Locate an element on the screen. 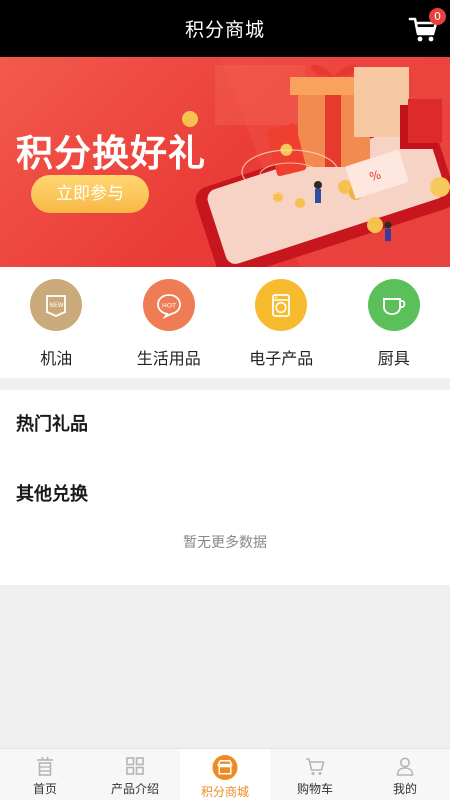  category-kitchenware: 厨具 is located at coordinates (394, 322).